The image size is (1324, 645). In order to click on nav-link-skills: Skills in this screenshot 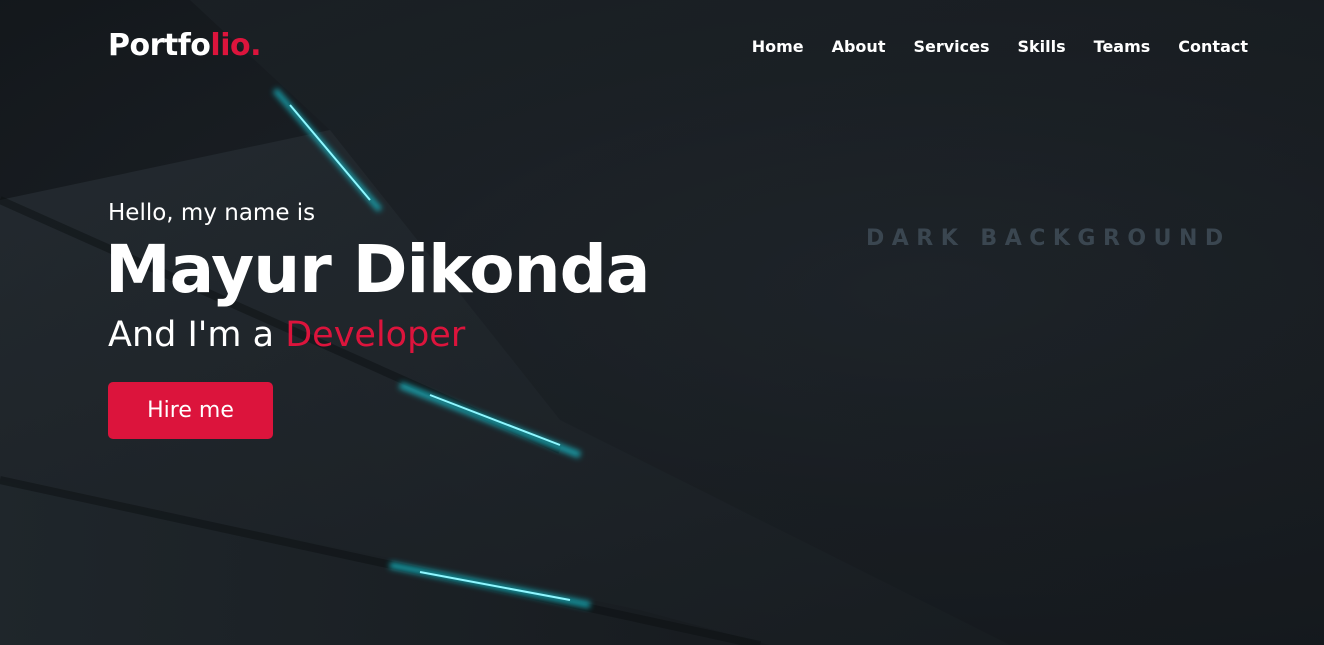, I will do `click(1042, 46)`.